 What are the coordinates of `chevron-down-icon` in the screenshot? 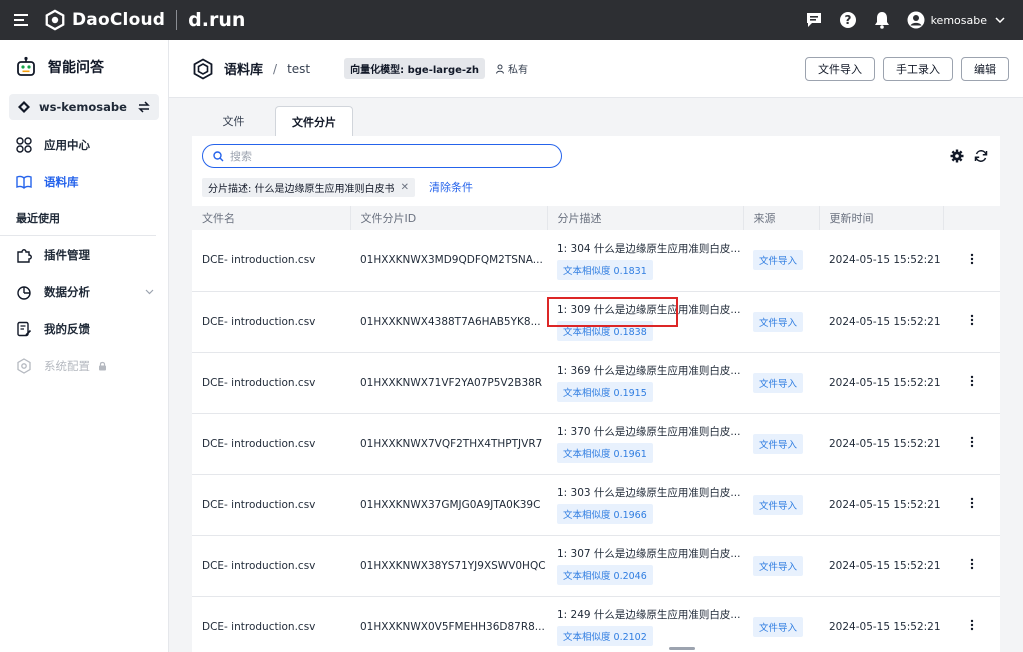 It's located at (149, 292).